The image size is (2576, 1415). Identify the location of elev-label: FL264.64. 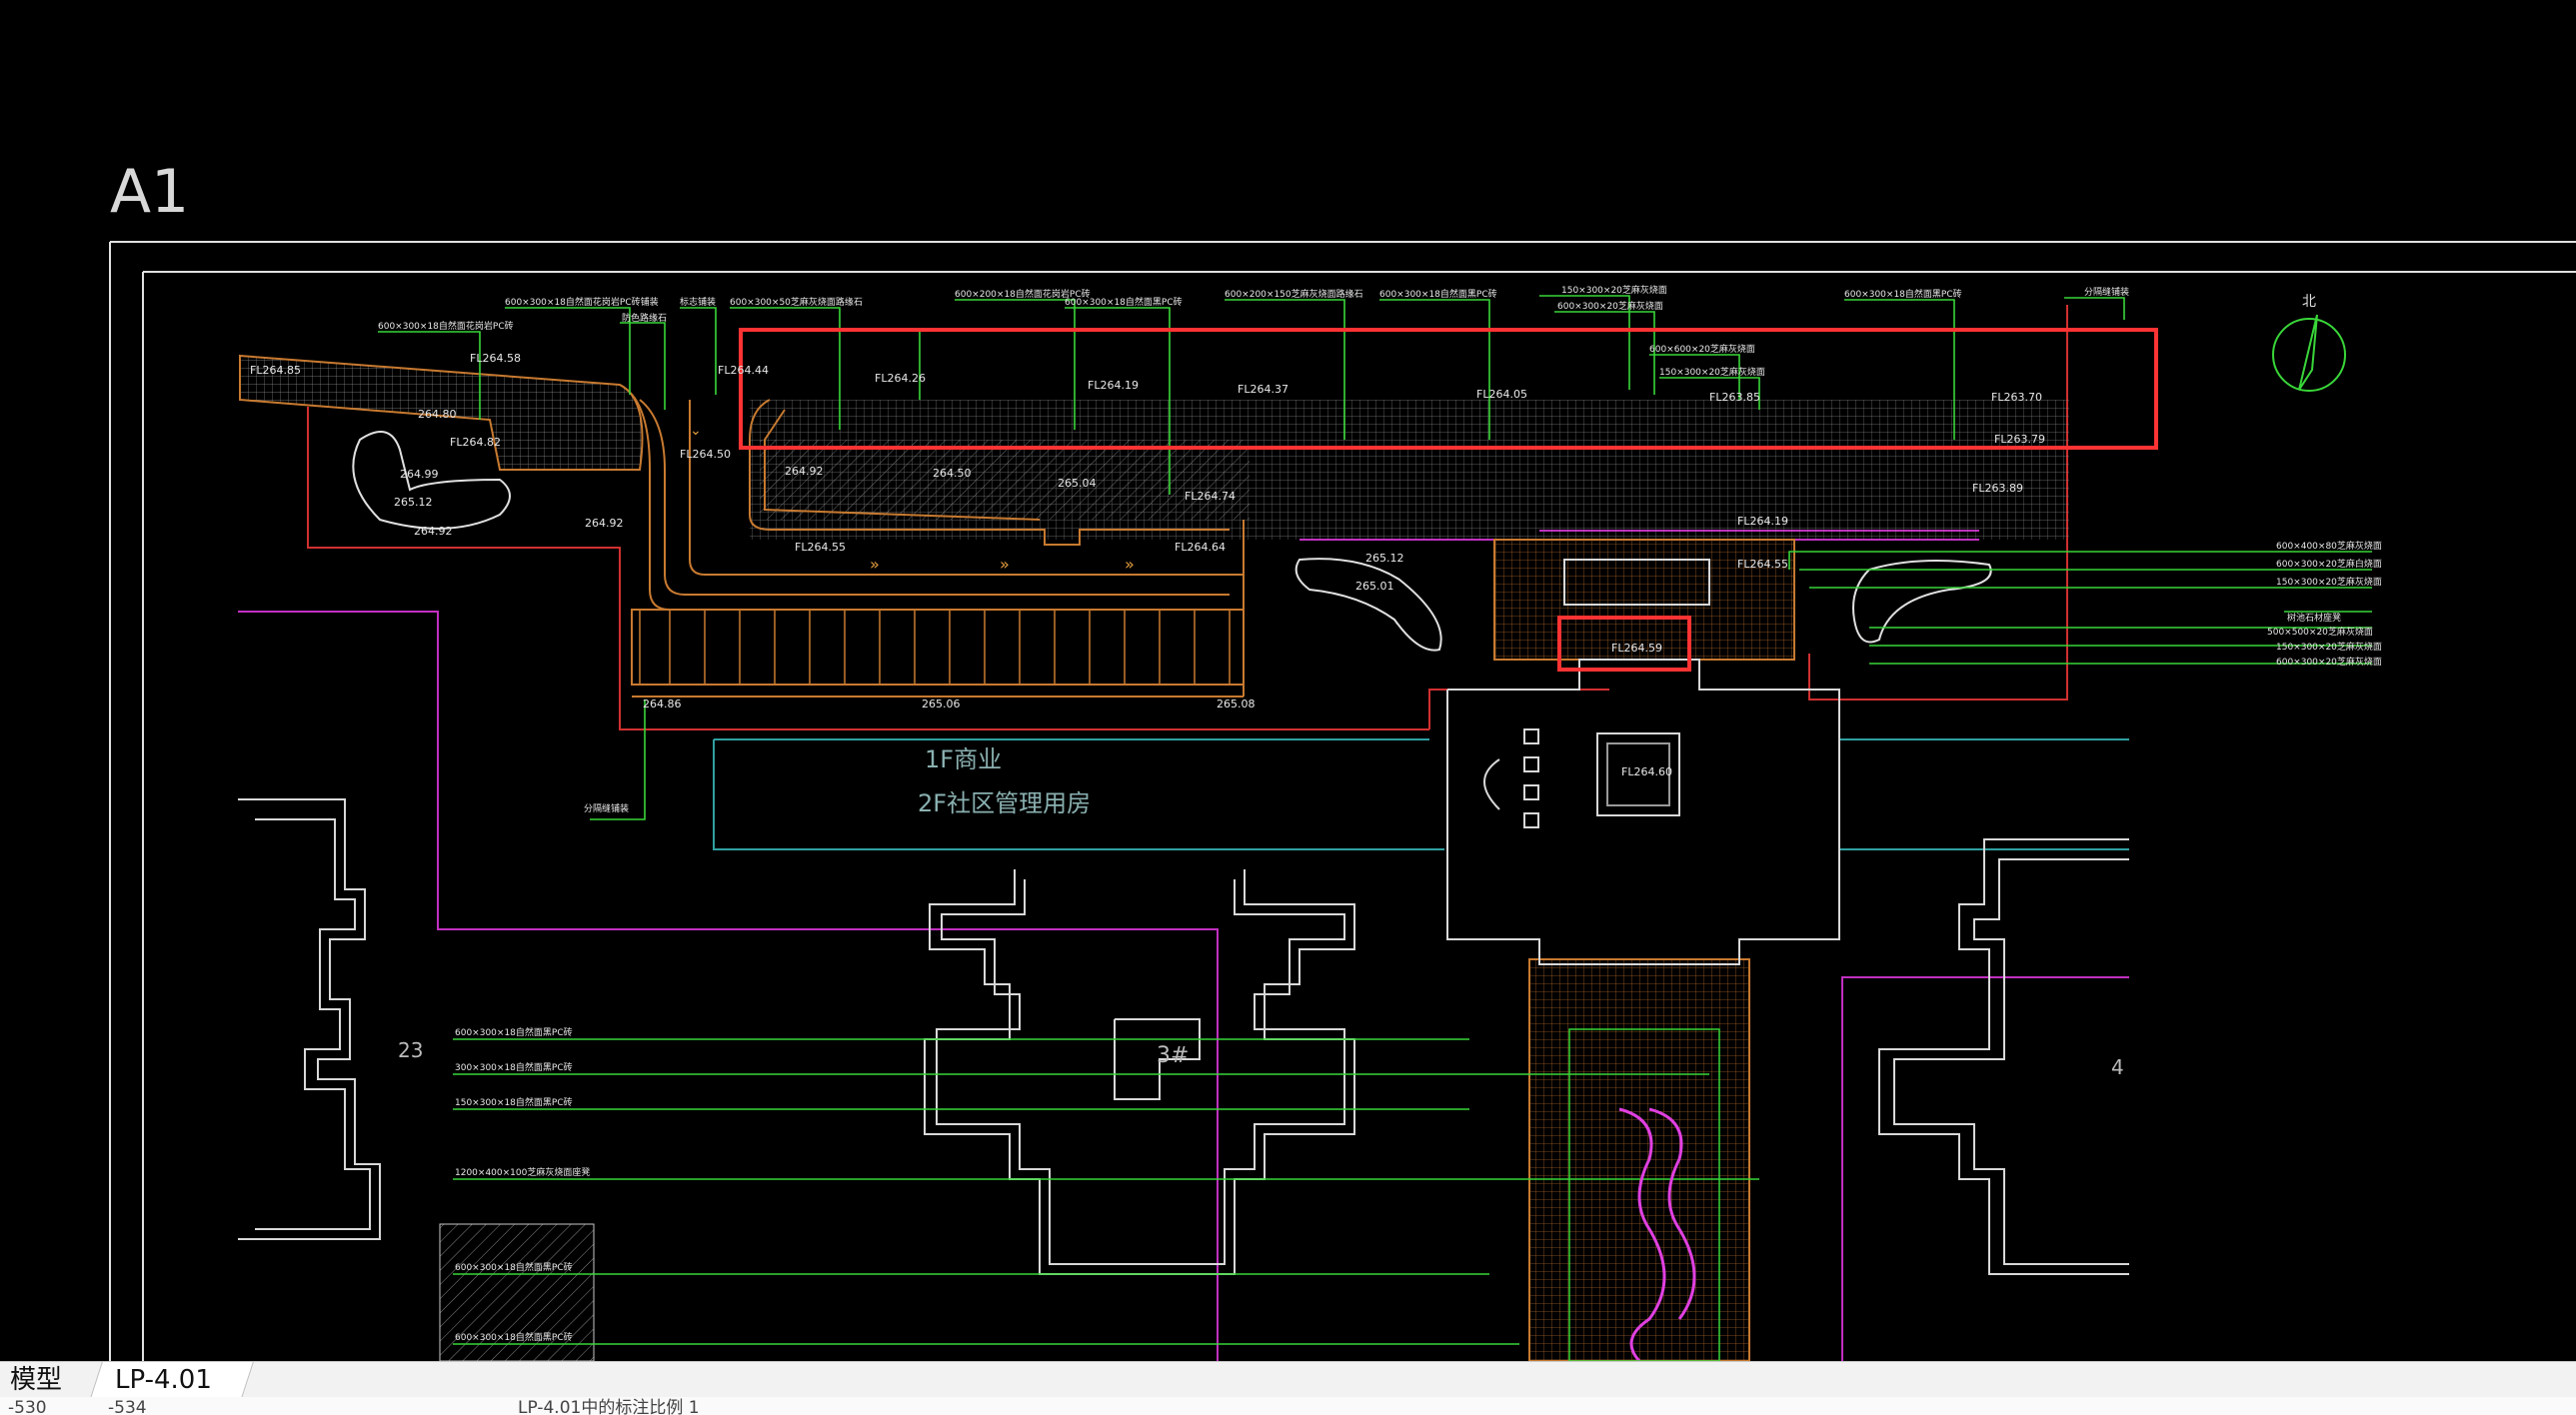
(1200, 547).